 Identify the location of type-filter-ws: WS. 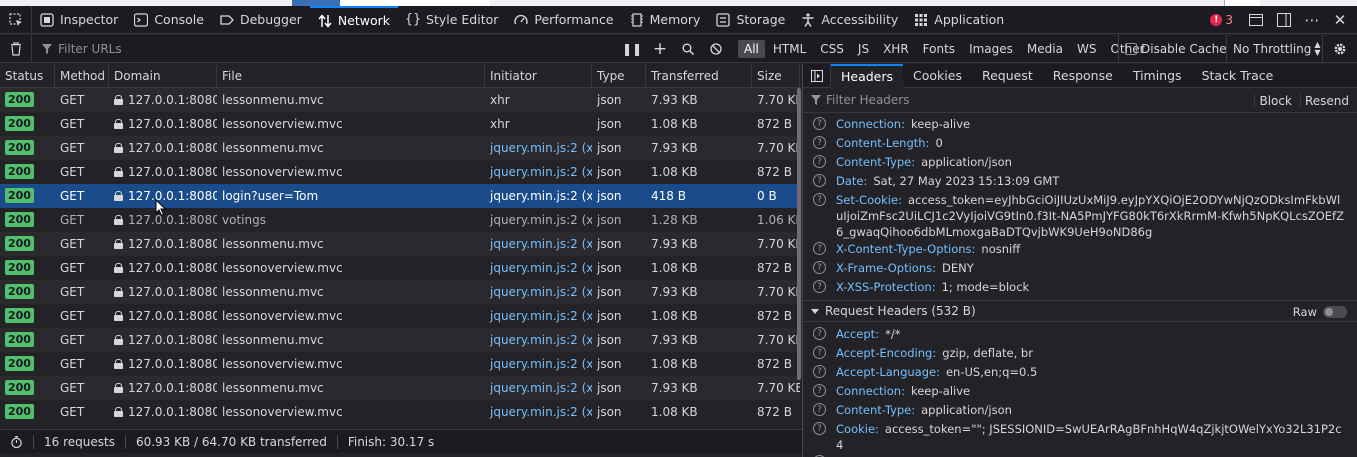
(1086, 49).